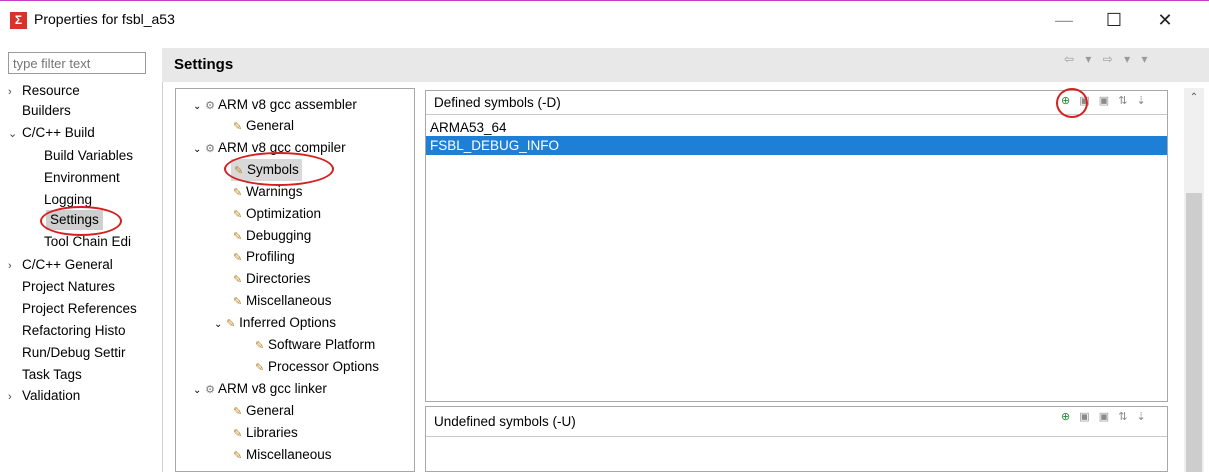 This screenshot has width=1209, height=472. What do you see at coordinates (1072, 103) in the screenshot?
I see `annotation-circle-add-icon` at bounding box center [1072, 103].